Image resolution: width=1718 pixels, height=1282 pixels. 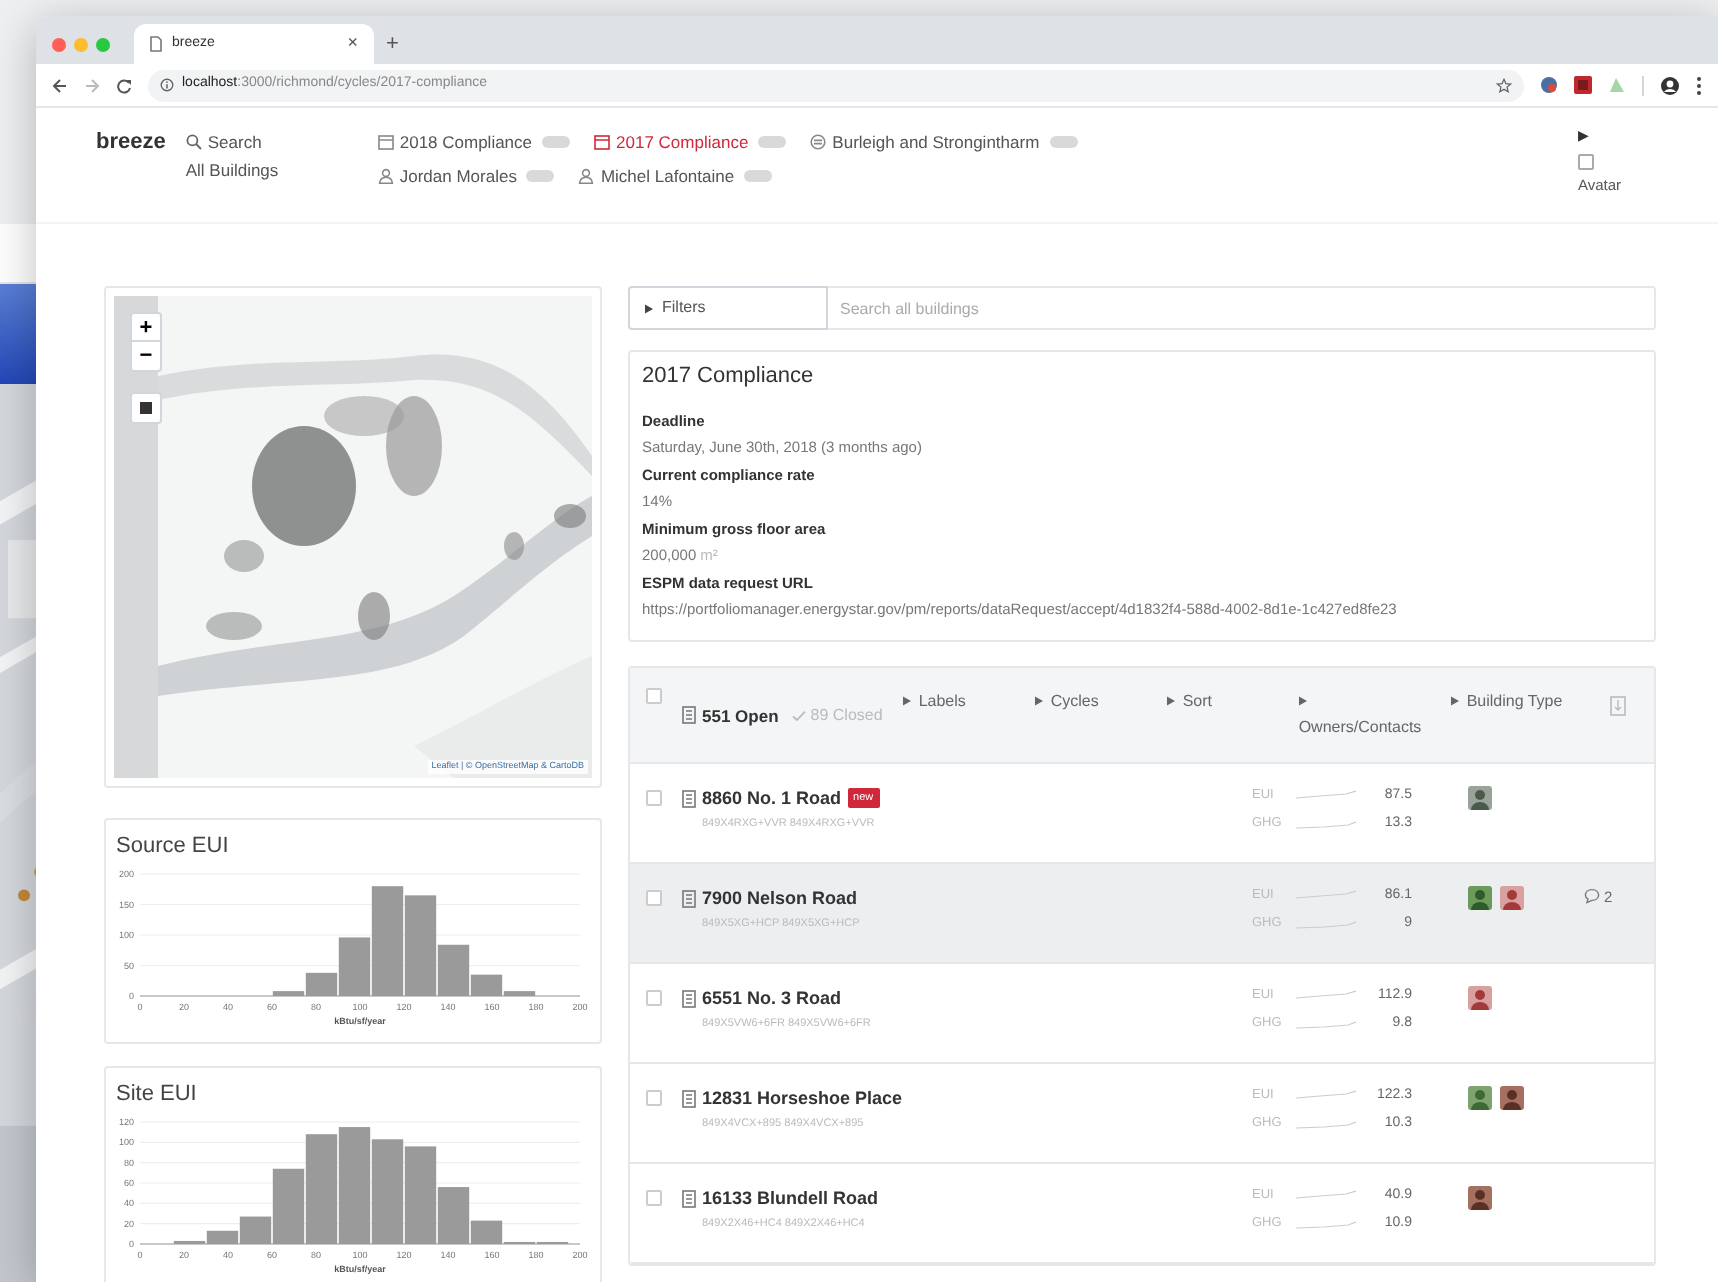 What do you see at coordinates (474, 142) in the screenshot?
I see `nav-tab: 2018 Compliance` at bounding box center [474, 142].